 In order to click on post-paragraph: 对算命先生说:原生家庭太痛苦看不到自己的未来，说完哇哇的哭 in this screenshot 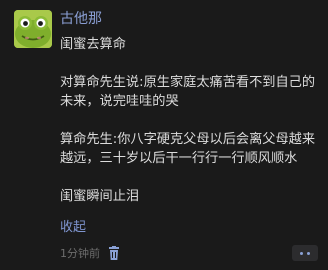, I will do `click(188, 92)`.